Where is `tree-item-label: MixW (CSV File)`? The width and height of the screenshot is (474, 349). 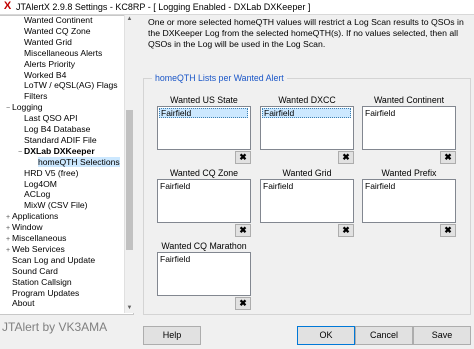
tree-item-label: MixW (CSV File) is located at coordinates (56, 205).